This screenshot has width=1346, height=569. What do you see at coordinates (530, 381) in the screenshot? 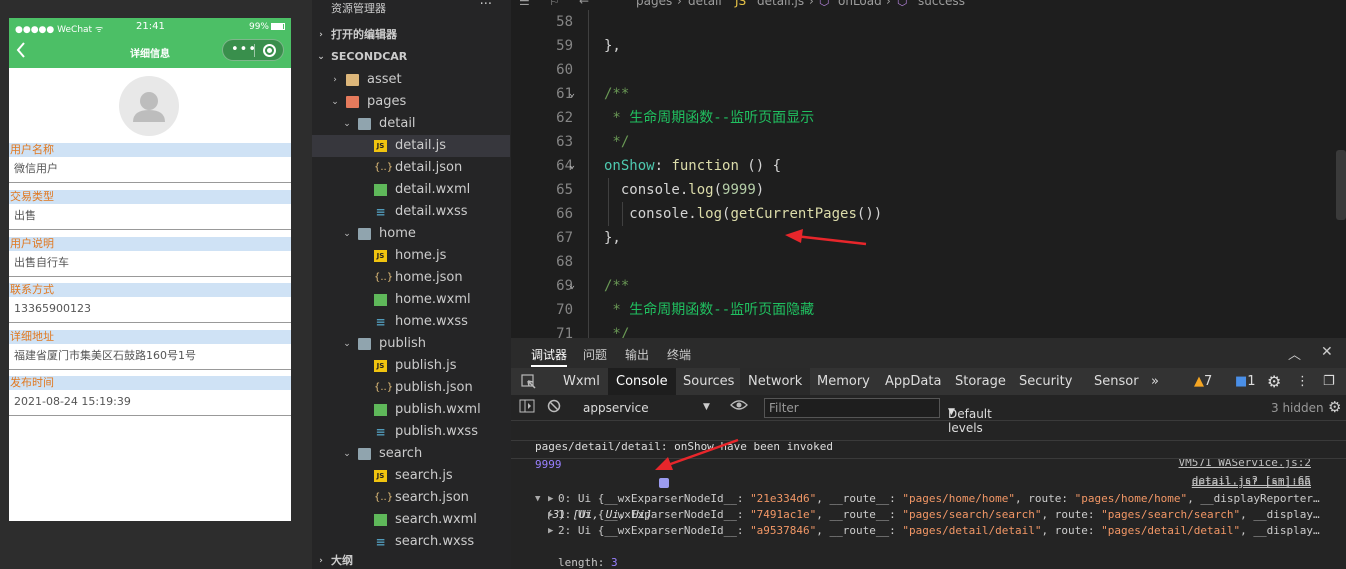
I see `inspect-icon` at bounding box center [530, 381].